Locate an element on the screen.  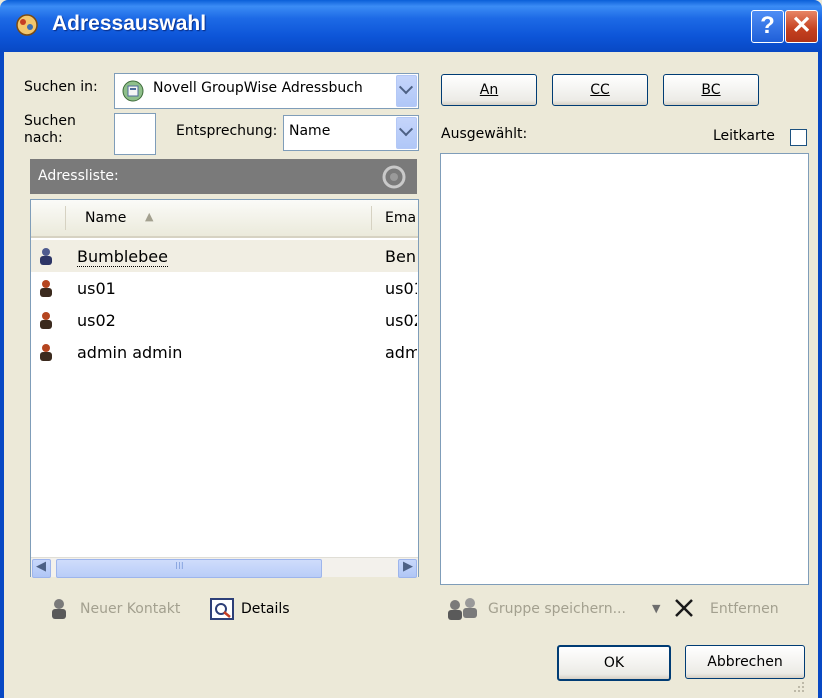
contact-name: Bumblebee is located at coordinates (122, 257).